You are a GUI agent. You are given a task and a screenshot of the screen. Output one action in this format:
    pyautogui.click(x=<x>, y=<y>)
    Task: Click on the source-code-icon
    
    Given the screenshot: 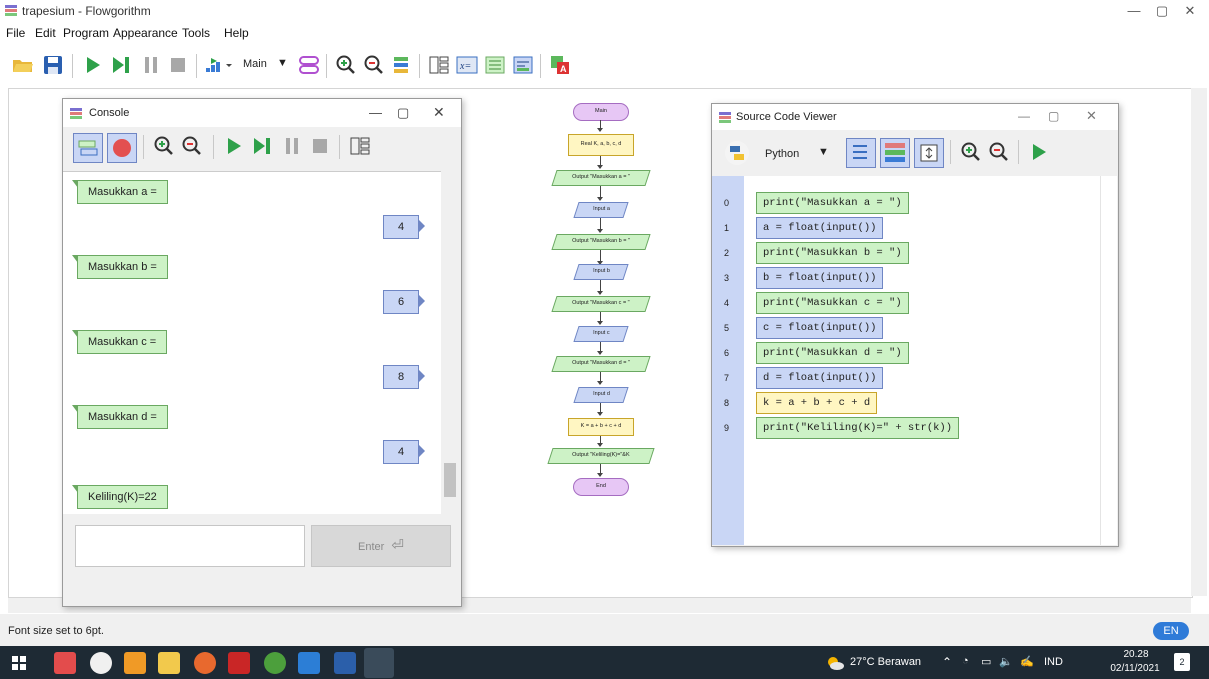 What is the action you would take?
    pyautogui.click(x=495, y=65)
    